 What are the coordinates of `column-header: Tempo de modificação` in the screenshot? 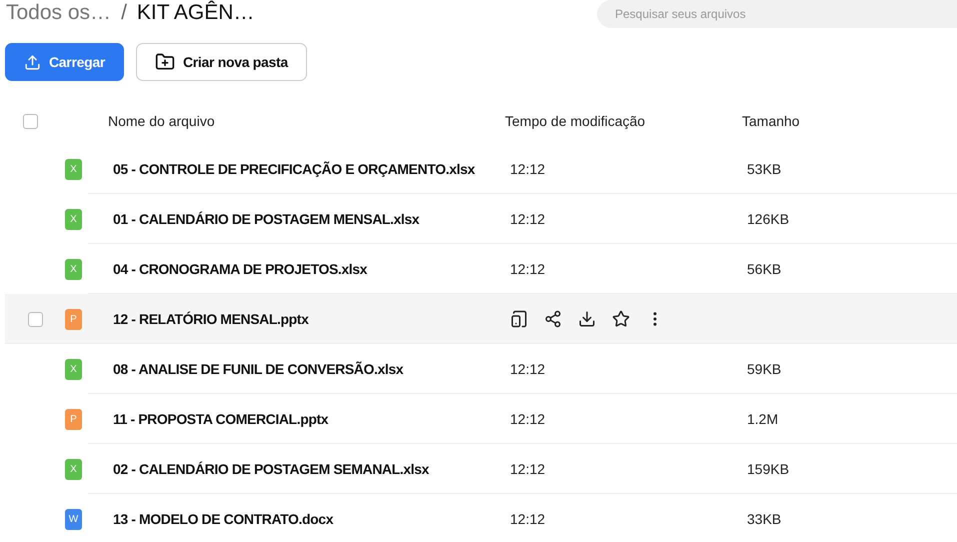 It's located at (623, 121).